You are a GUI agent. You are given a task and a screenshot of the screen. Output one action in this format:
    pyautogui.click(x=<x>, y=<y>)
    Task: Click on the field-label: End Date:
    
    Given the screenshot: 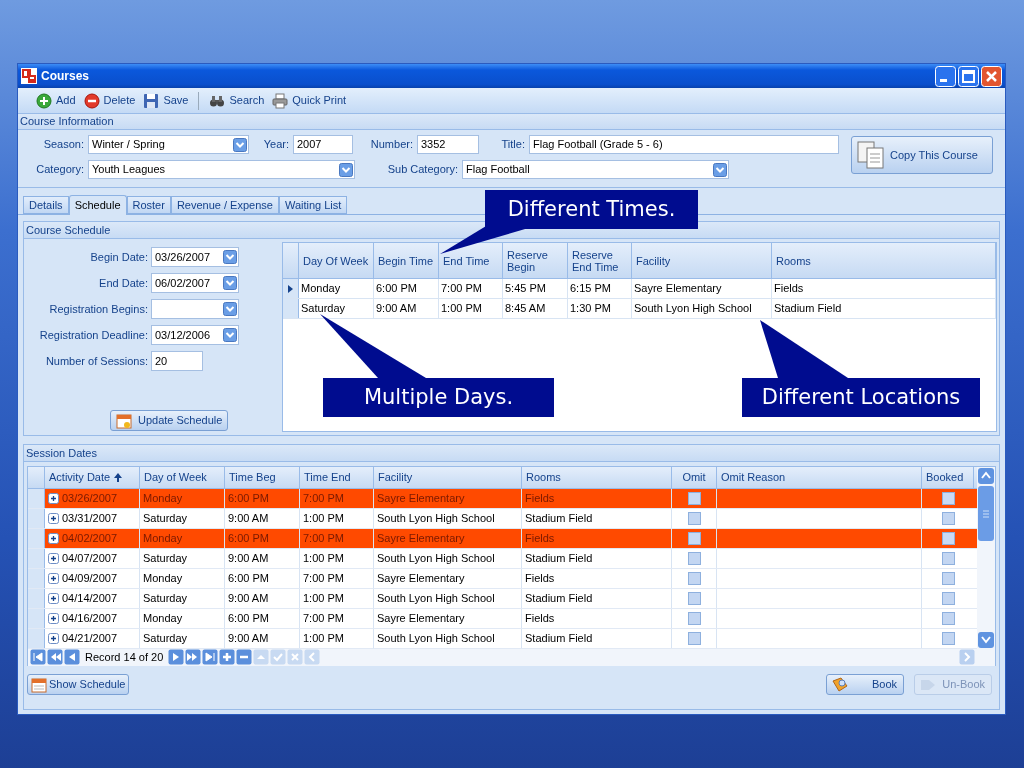 What is the action you would take?
    pyautogui.click(x=123, y=283)
    